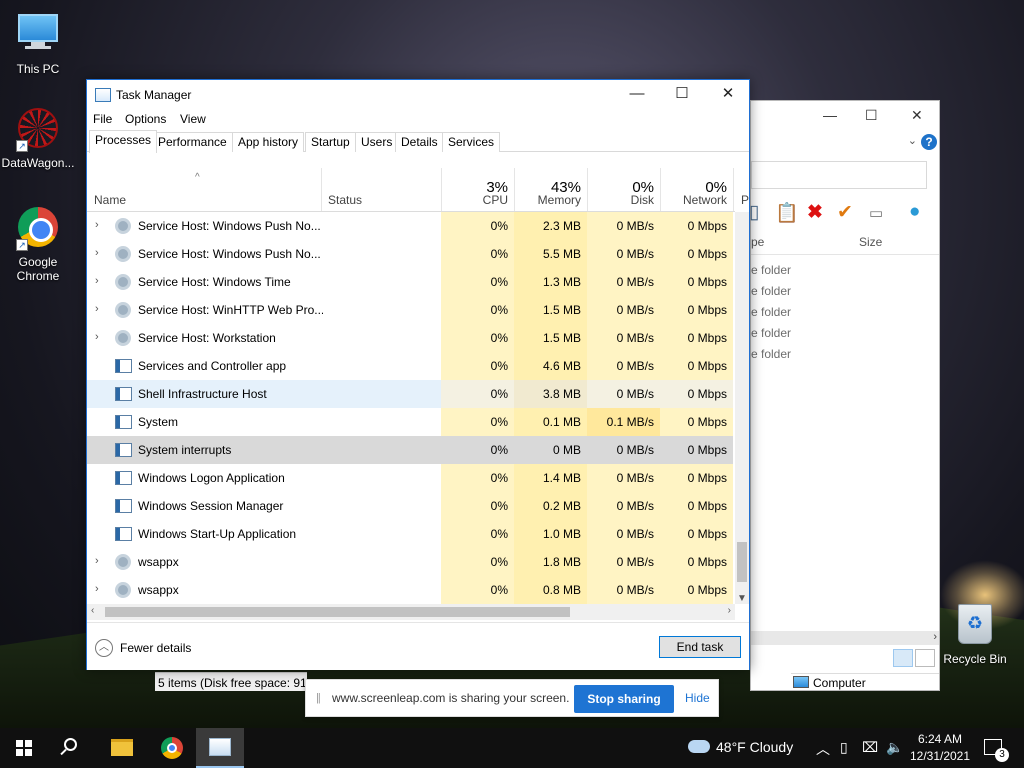 This screenshot has width=1024, height=768. I want to click on chevron-down-icon: ⌄, so click(912, 140).